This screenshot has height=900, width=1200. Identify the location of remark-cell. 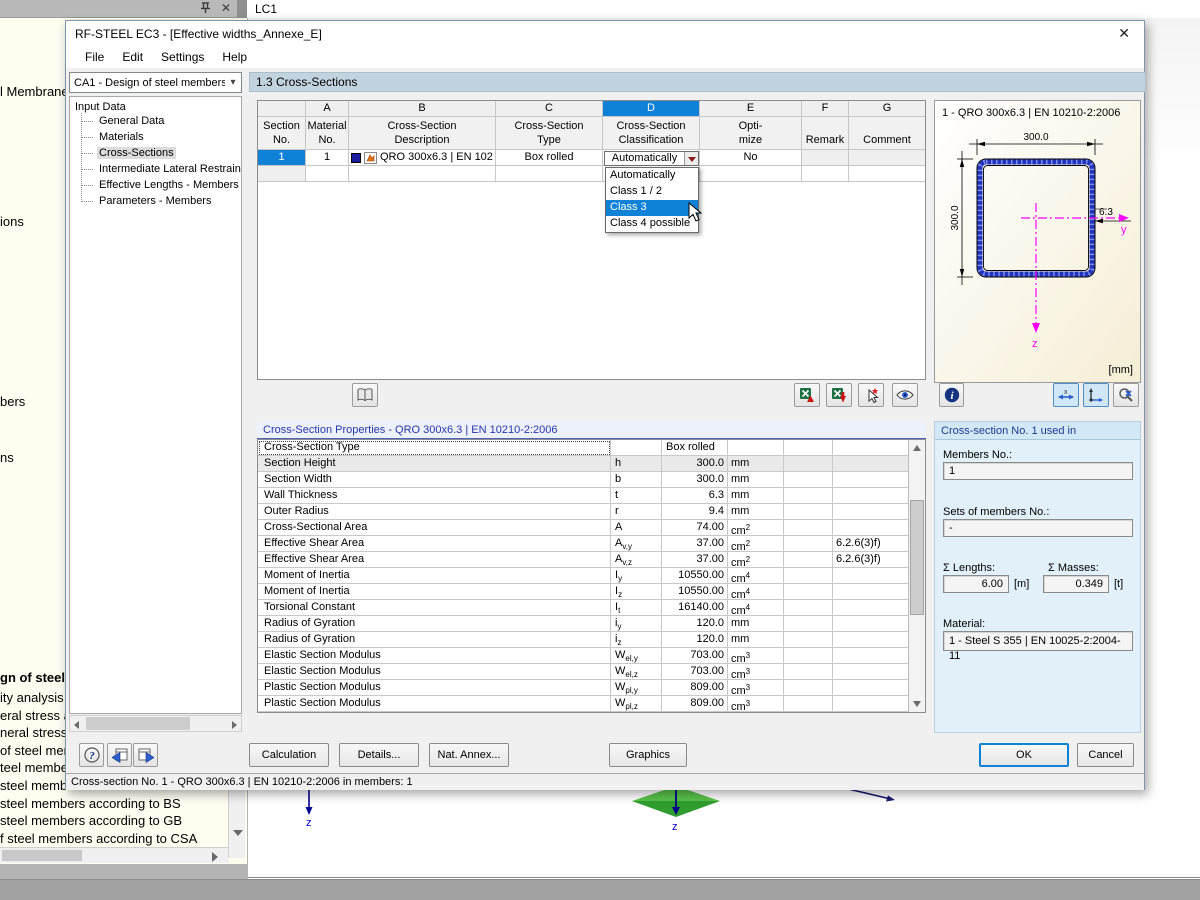
(825, 158).